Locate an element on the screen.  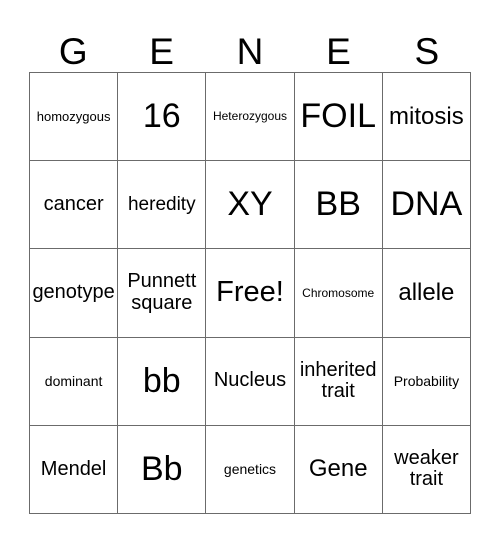
bingo-cell-label: Gene is located at coordinates (338, 469).